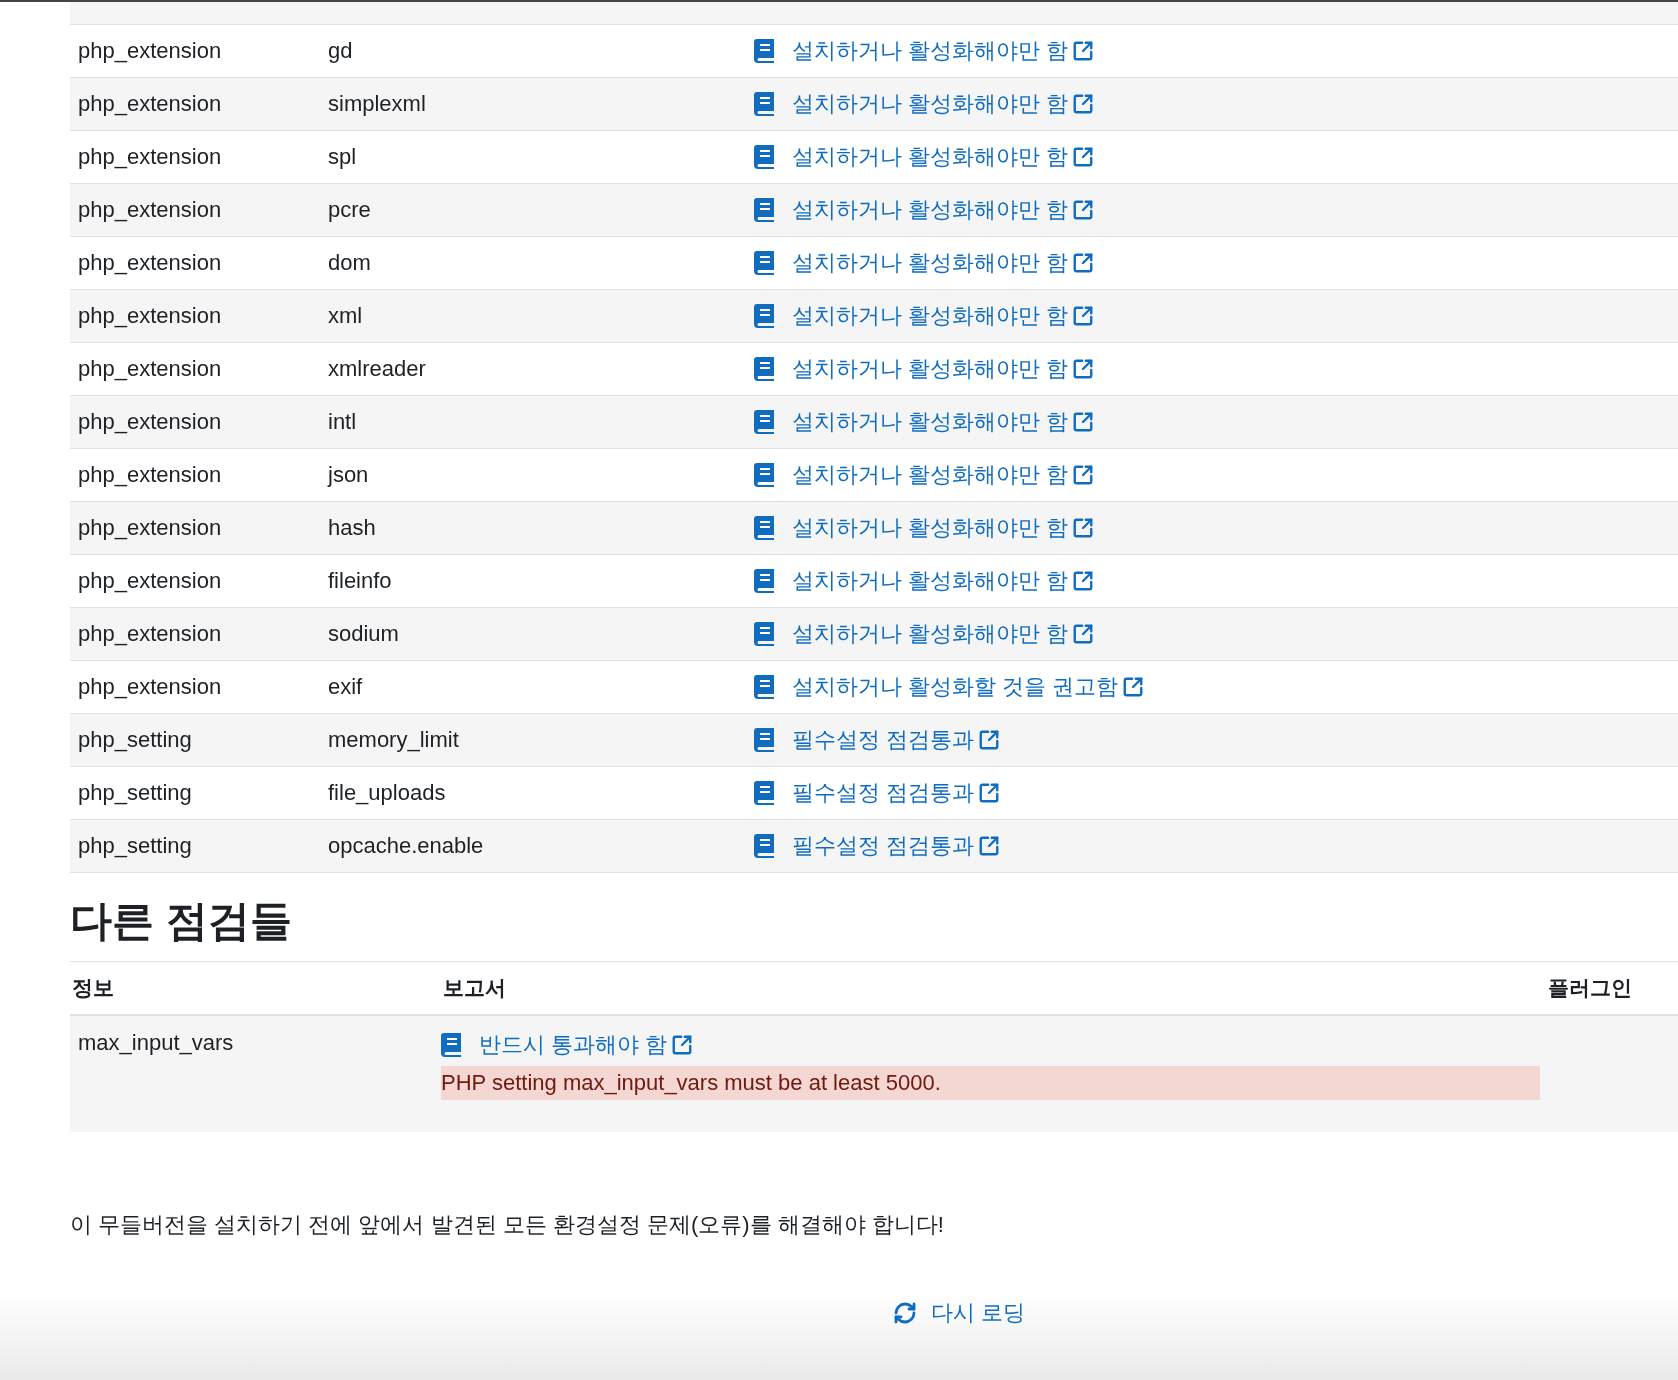 This screenshot has height=1380, width=1678. Describe the element at coordinates (352, 528) in the screenshot. I see `table-cell-text: hash` at that location.